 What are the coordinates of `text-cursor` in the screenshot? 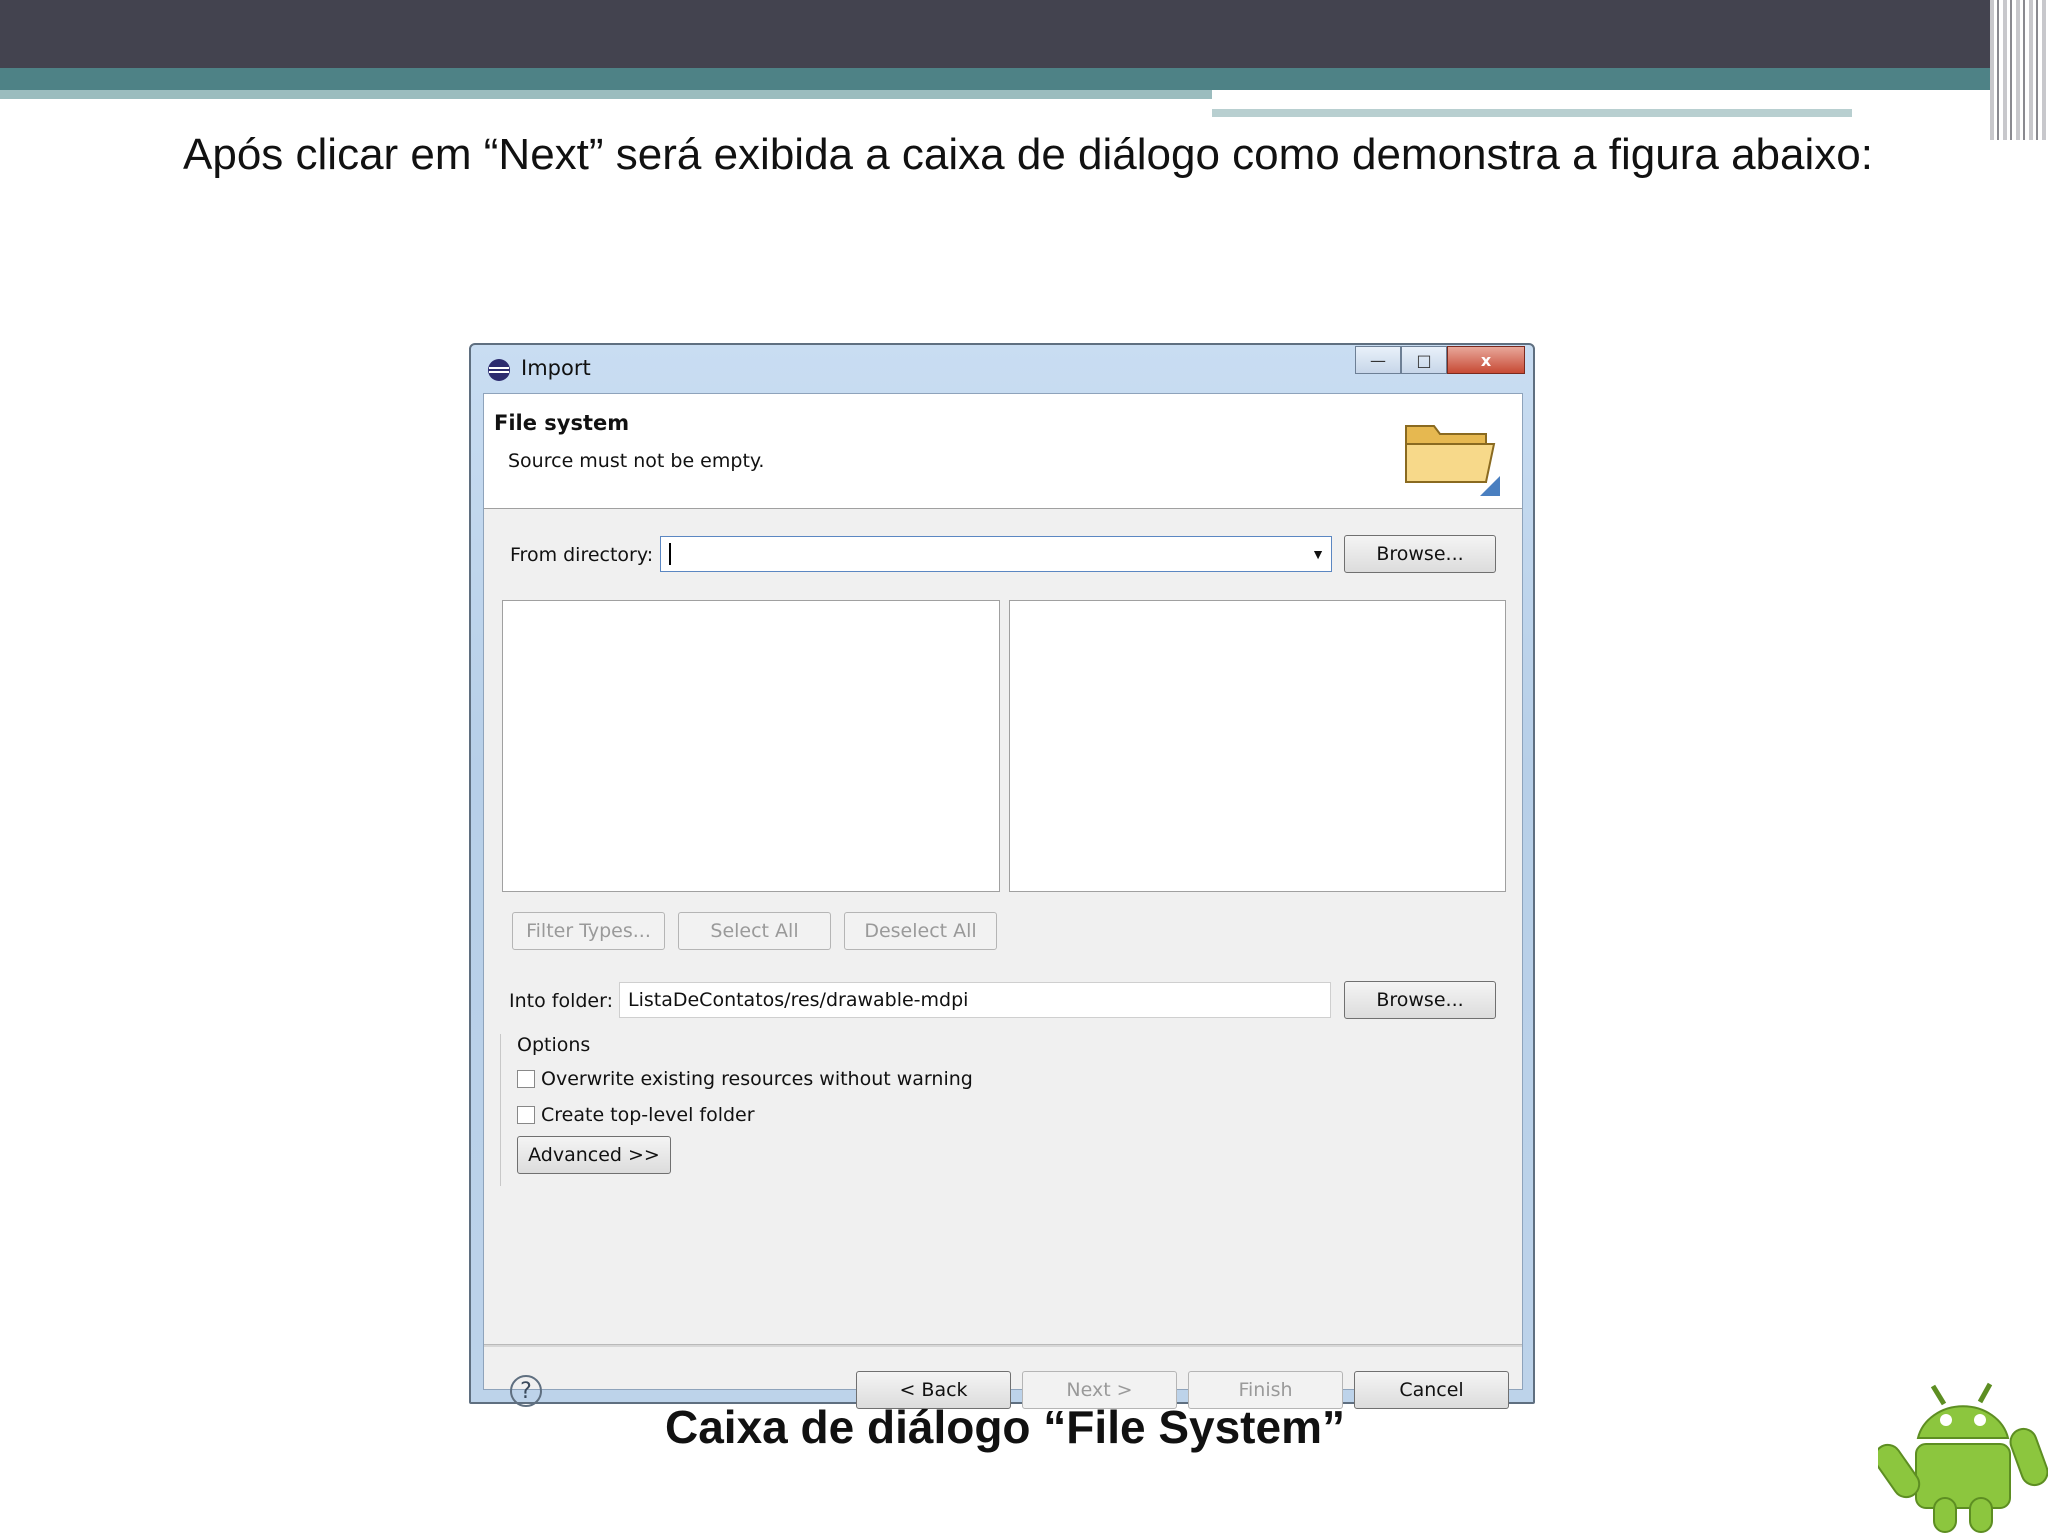 It's located at (670, 554).